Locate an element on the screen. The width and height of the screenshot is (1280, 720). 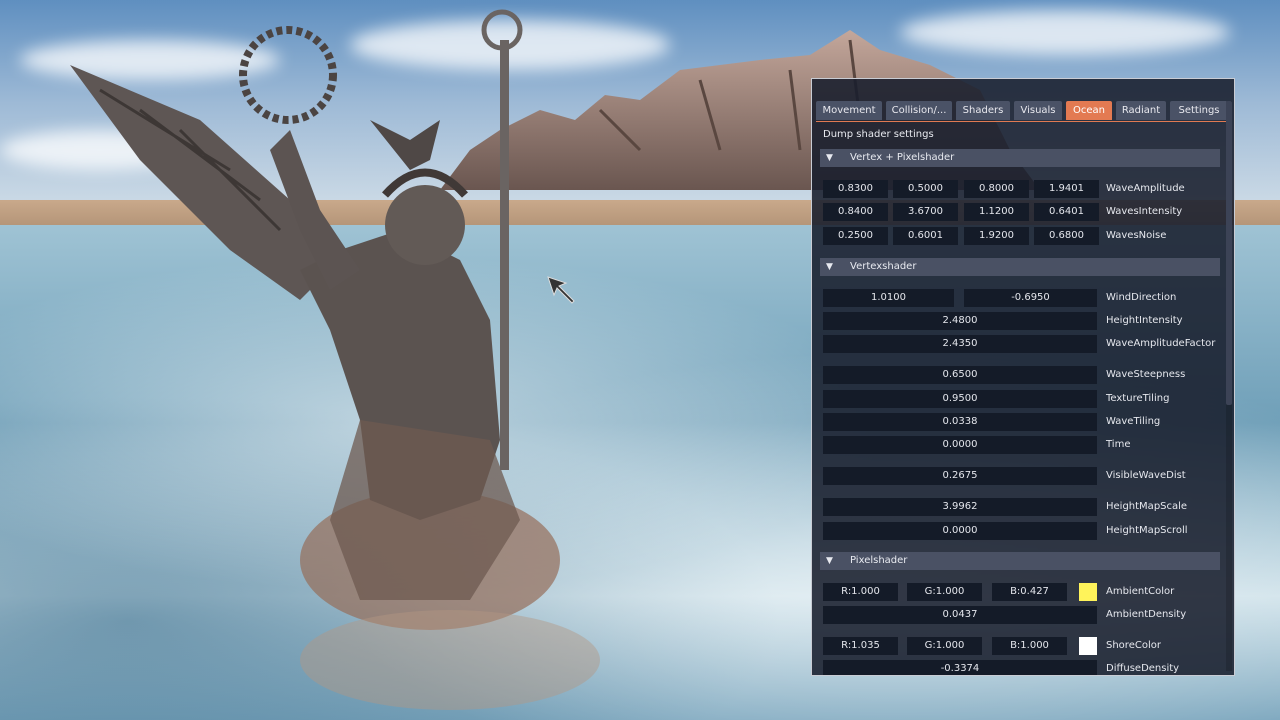
wave-tiling-label: WaveTiling is located at coordinates (1133, 421).